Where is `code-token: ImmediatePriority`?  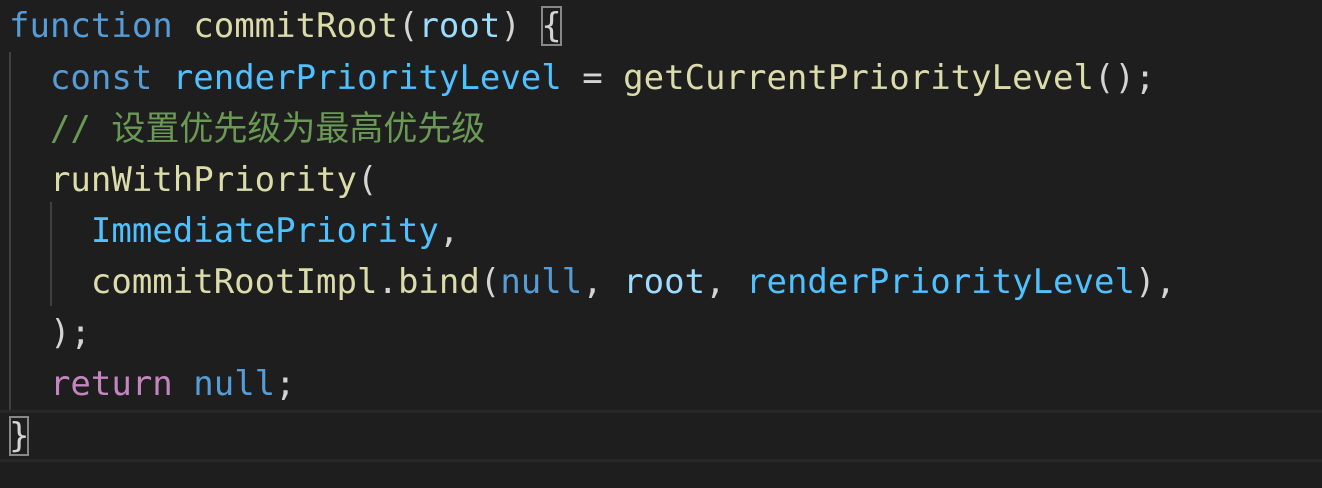
code-token: ImmediatePriority is located at coordinates (264, 231).